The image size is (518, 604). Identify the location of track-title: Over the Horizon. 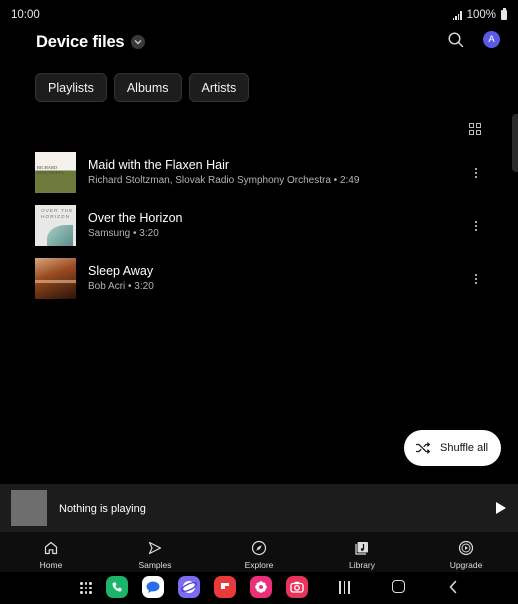
(135, 218).